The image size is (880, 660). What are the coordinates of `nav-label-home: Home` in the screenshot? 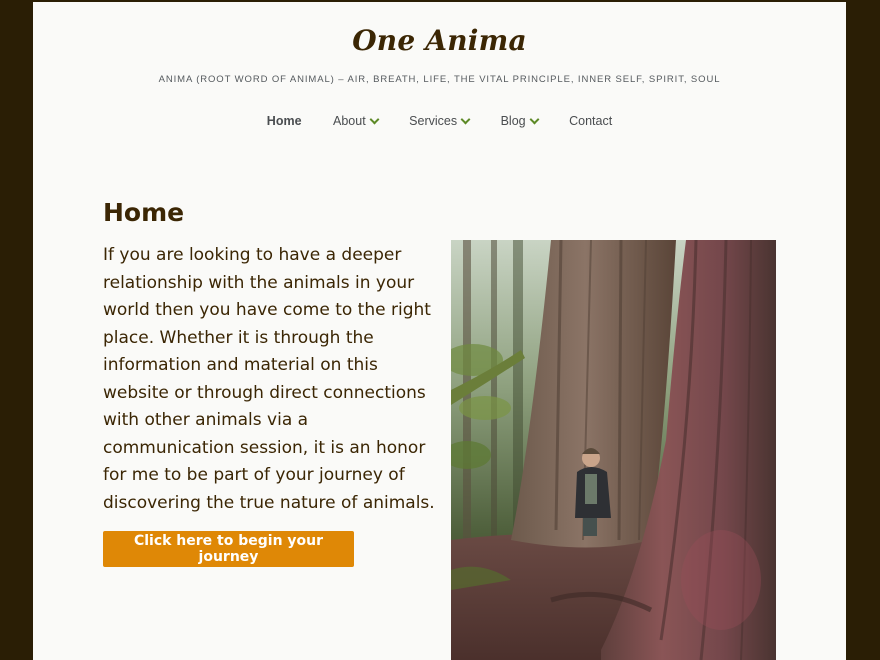 It's located at (284, 121).